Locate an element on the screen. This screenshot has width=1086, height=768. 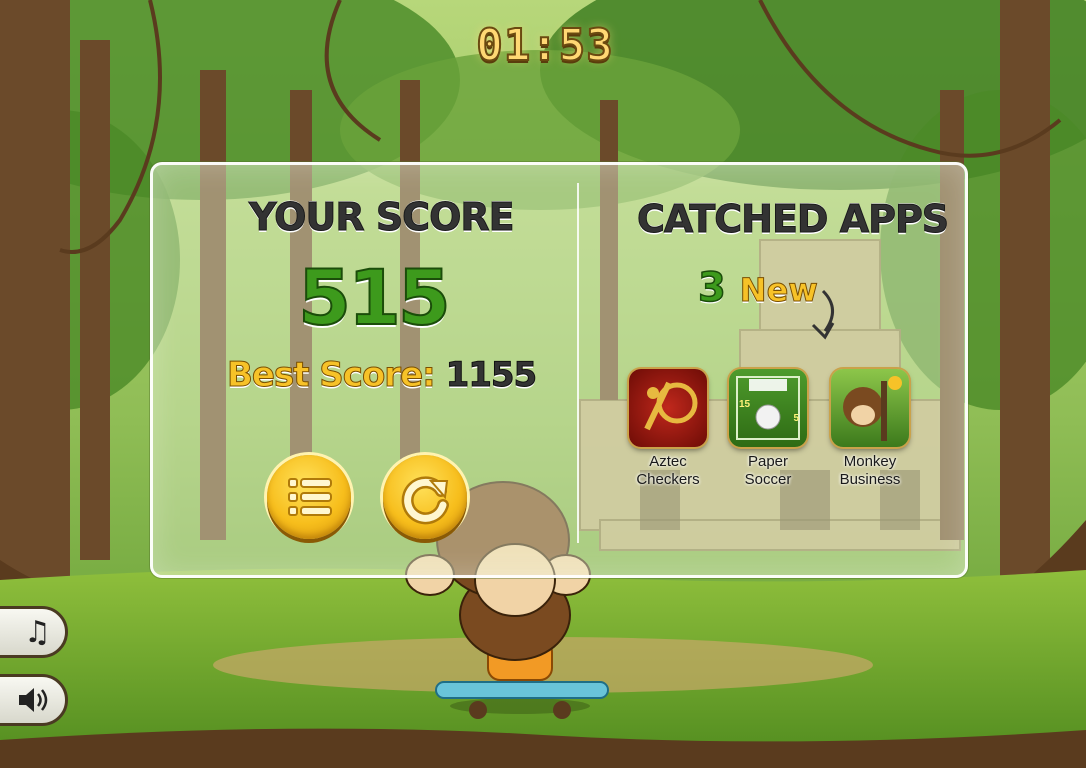
menu-button is located at coordinates (309, 497).